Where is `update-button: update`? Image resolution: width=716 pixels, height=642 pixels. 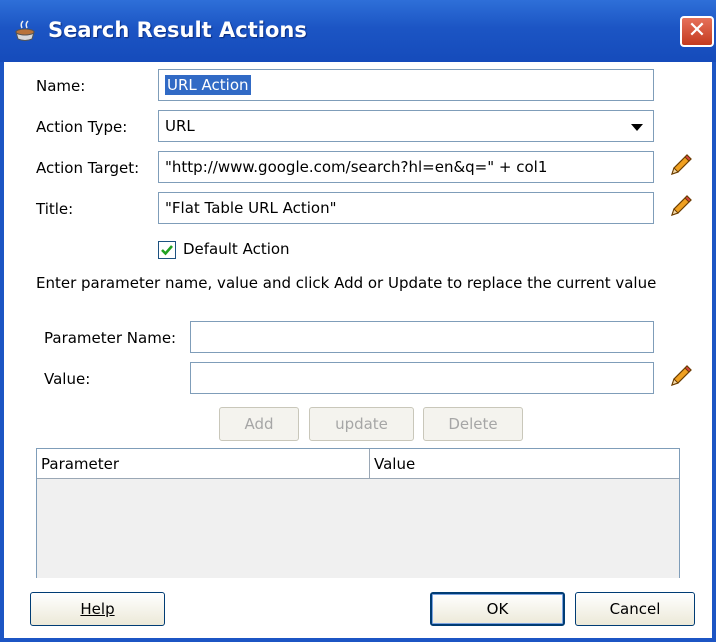 update-button: update is located at coordinates (361, 424).